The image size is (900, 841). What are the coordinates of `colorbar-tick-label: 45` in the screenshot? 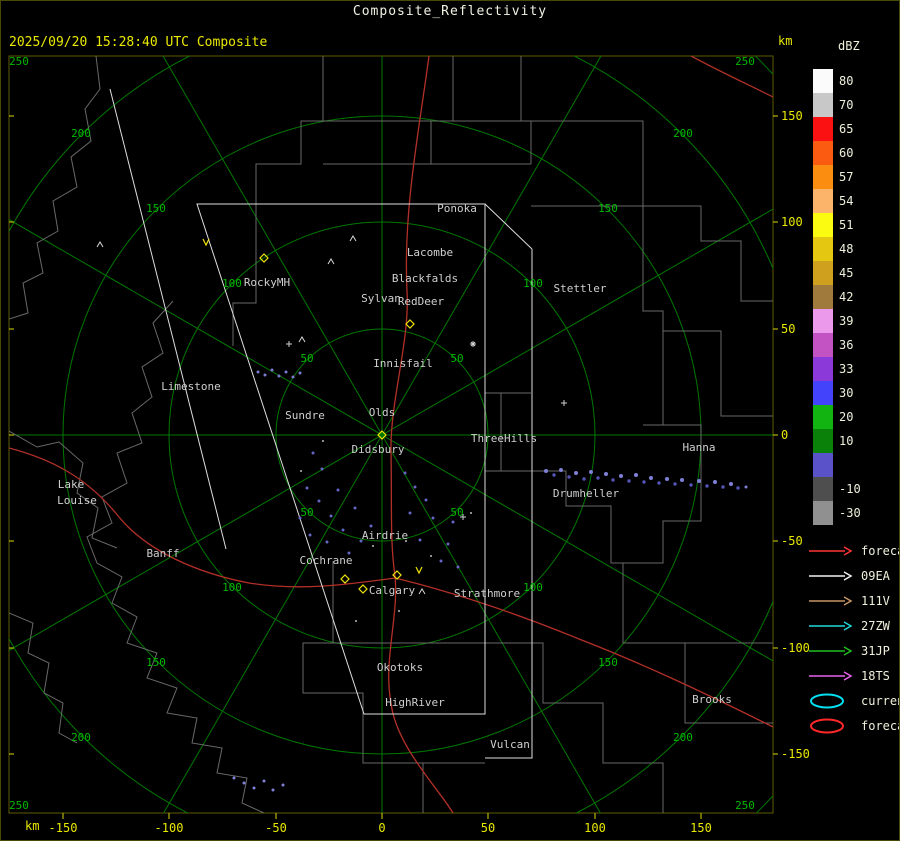 It's located at (846, 273).